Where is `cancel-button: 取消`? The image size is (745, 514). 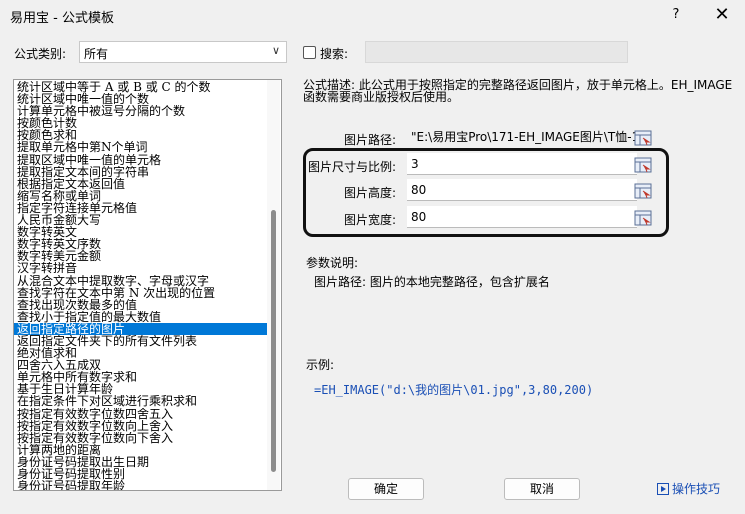 cancel-button: 取消 is located at coordinates (542, 489).